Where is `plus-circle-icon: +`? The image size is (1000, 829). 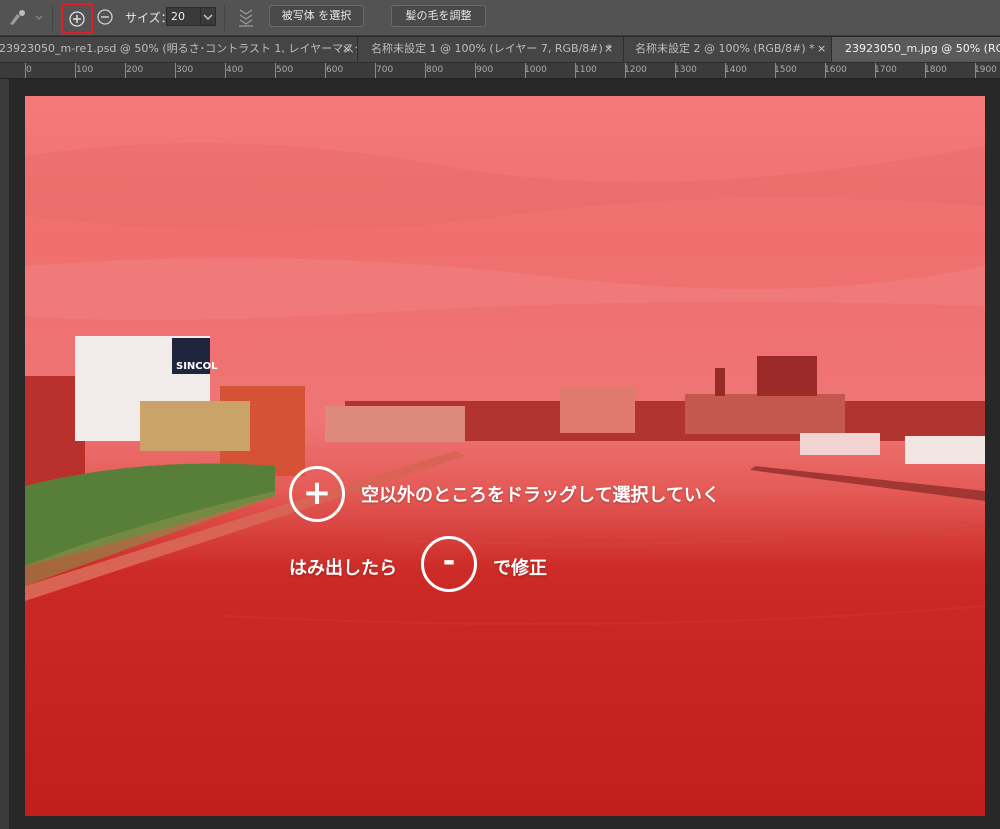 plus-circle-icon: + is located at coordinates (317, 494).